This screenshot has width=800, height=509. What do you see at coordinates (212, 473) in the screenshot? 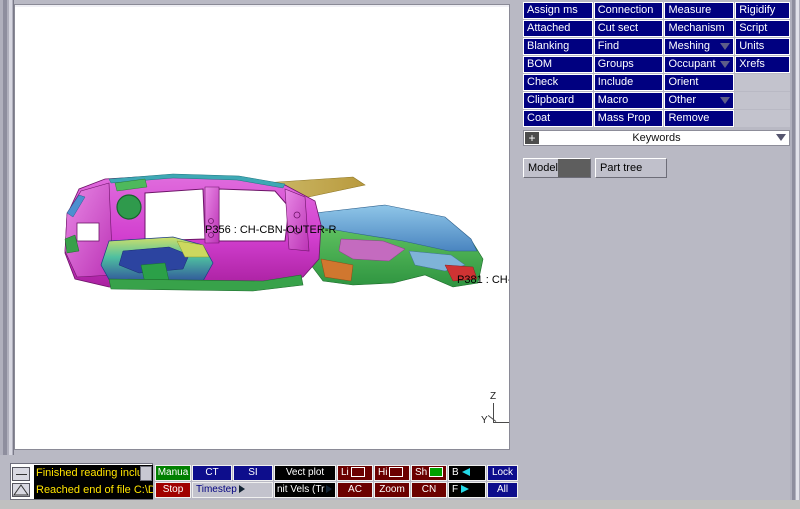
I see `btn-ct: CT` at bounding box center [212, 473].